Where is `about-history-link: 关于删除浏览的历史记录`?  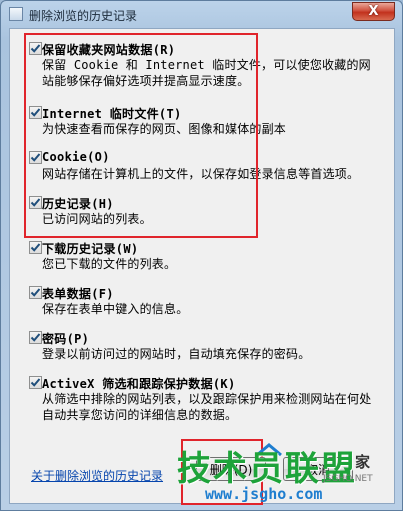 about-history-link: 关于删除浏览的历史记录 is located at coordinates (97, 475).